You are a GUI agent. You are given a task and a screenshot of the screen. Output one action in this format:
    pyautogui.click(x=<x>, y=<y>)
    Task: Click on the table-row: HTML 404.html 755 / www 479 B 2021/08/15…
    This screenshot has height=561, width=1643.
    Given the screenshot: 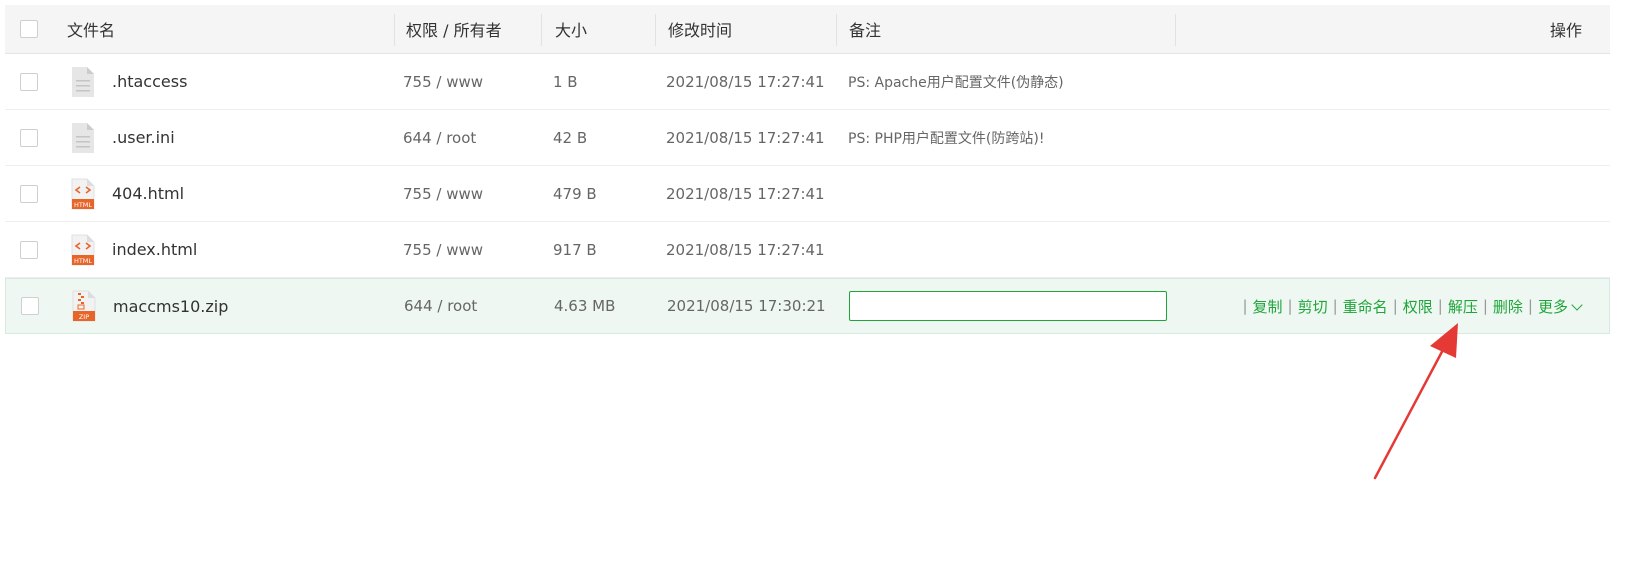 What is the action you would take?
    pyautogui.click(x=807, y=194)
    